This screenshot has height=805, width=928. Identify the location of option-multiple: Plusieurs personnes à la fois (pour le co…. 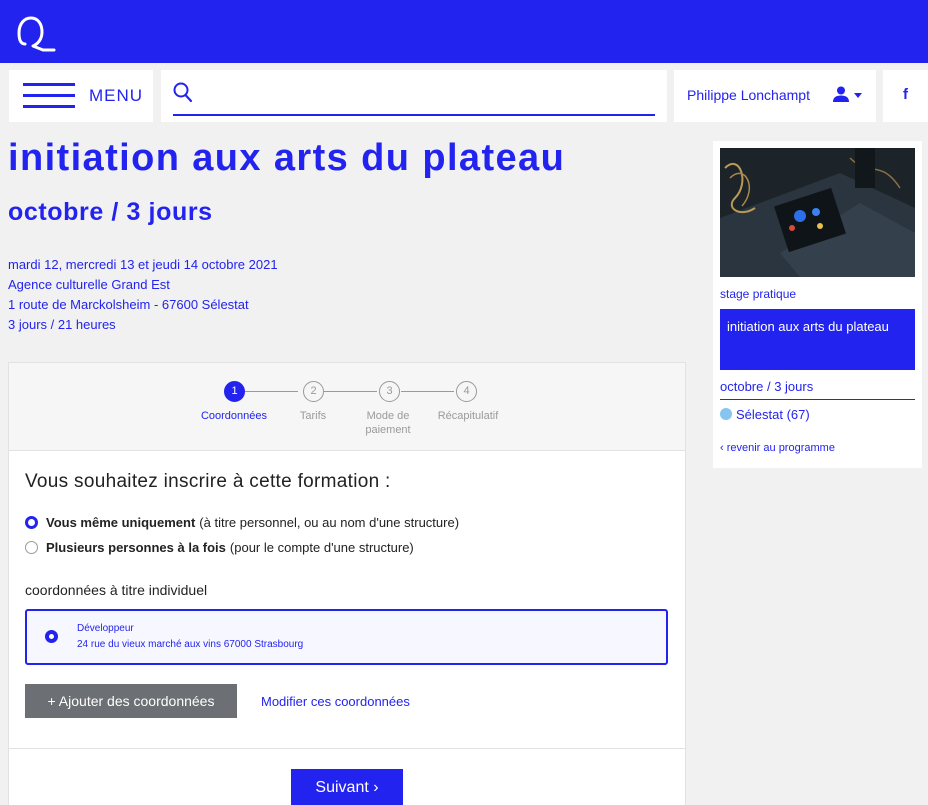
(219, 547).